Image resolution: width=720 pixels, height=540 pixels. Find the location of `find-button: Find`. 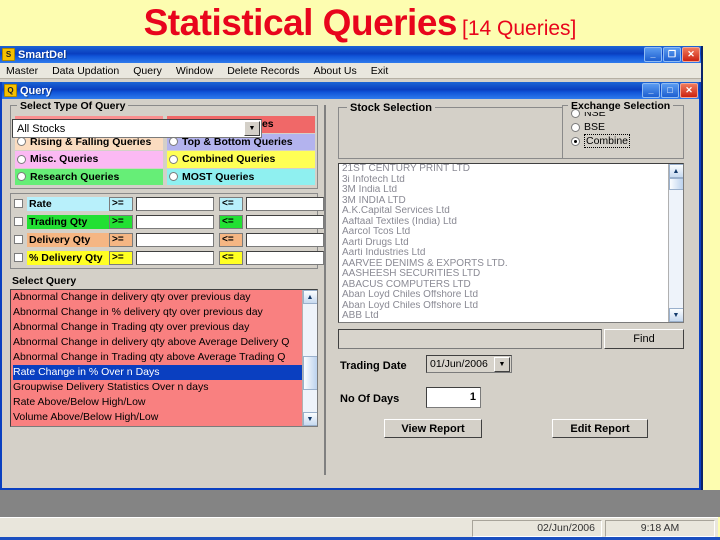

find-button: Find is located at coordinates (644, 339).